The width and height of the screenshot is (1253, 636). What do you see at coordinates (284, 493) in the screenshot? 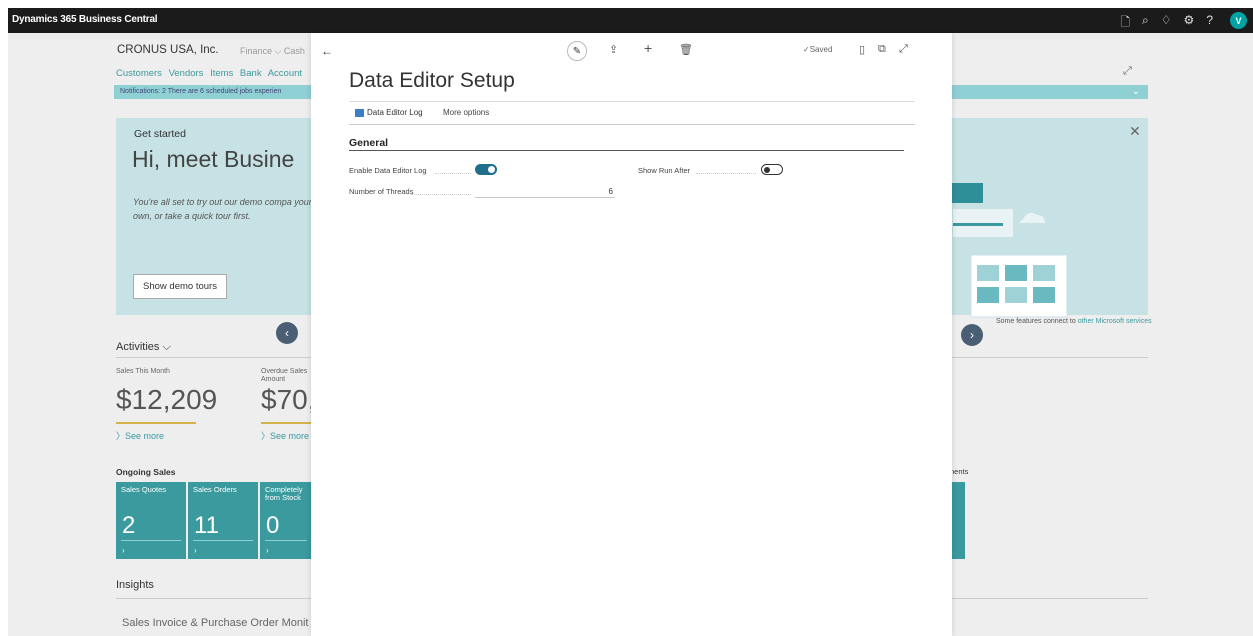
I see `tile-label: Completely from Stock` at bounding box center [284, 493].